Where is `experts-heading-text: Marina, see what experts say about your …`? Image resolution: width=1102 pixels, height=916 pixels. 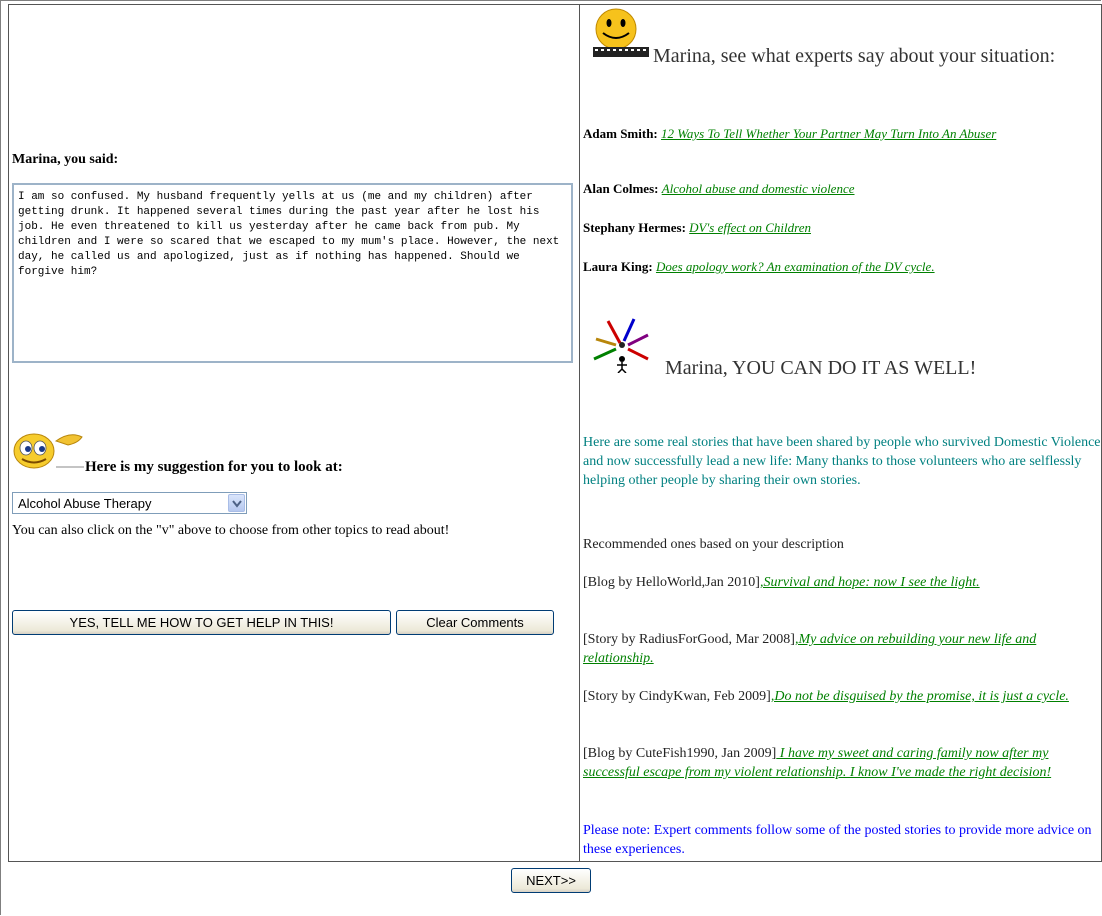
experts-heading-text: Marina, see what experts say about your … is located at coordinates (854, 56).